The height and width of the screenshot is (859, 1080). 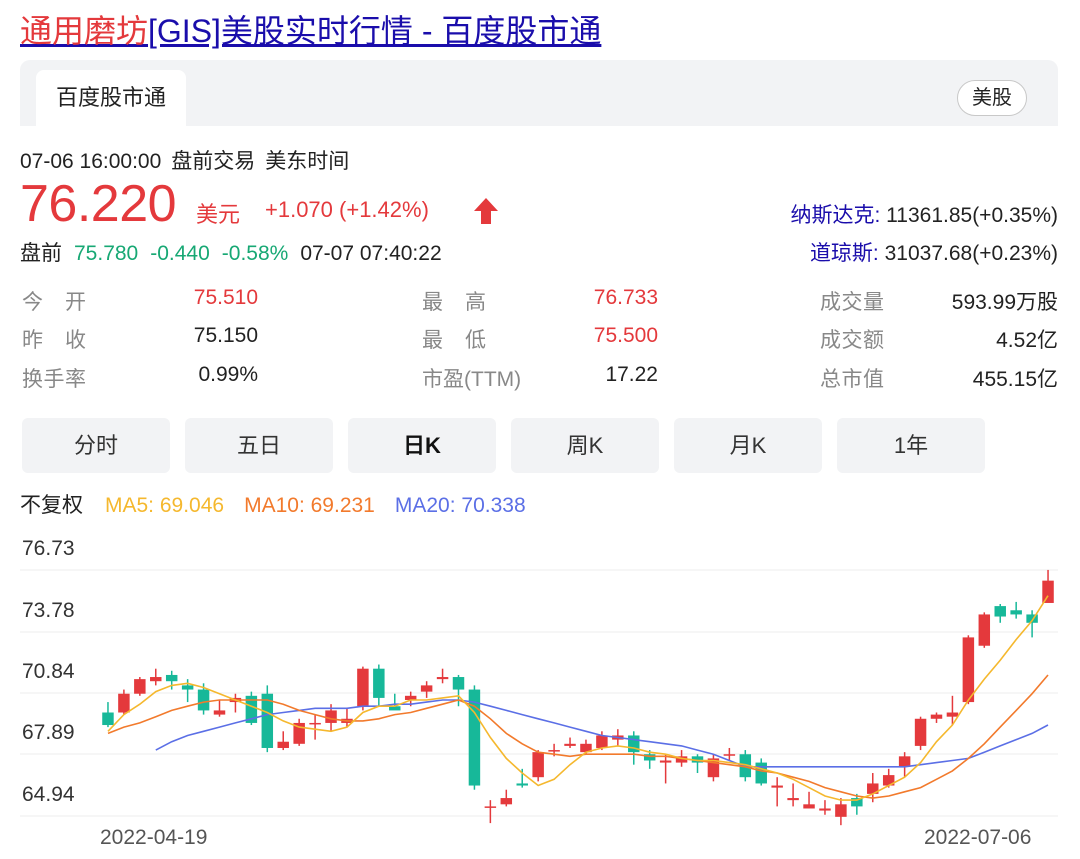 I want to click on y-tick-label: 64.94, so click(x=48, y=794).